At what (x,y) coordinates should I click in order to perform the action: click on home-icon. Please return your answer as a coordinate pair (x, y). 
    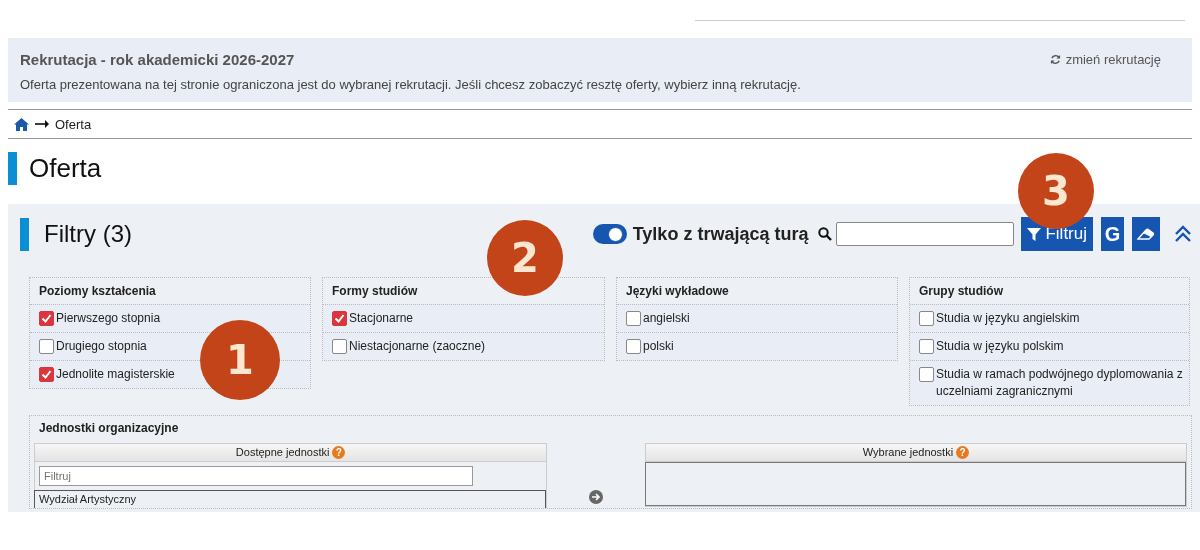
    Looking at the image, I should click on (21, 124).